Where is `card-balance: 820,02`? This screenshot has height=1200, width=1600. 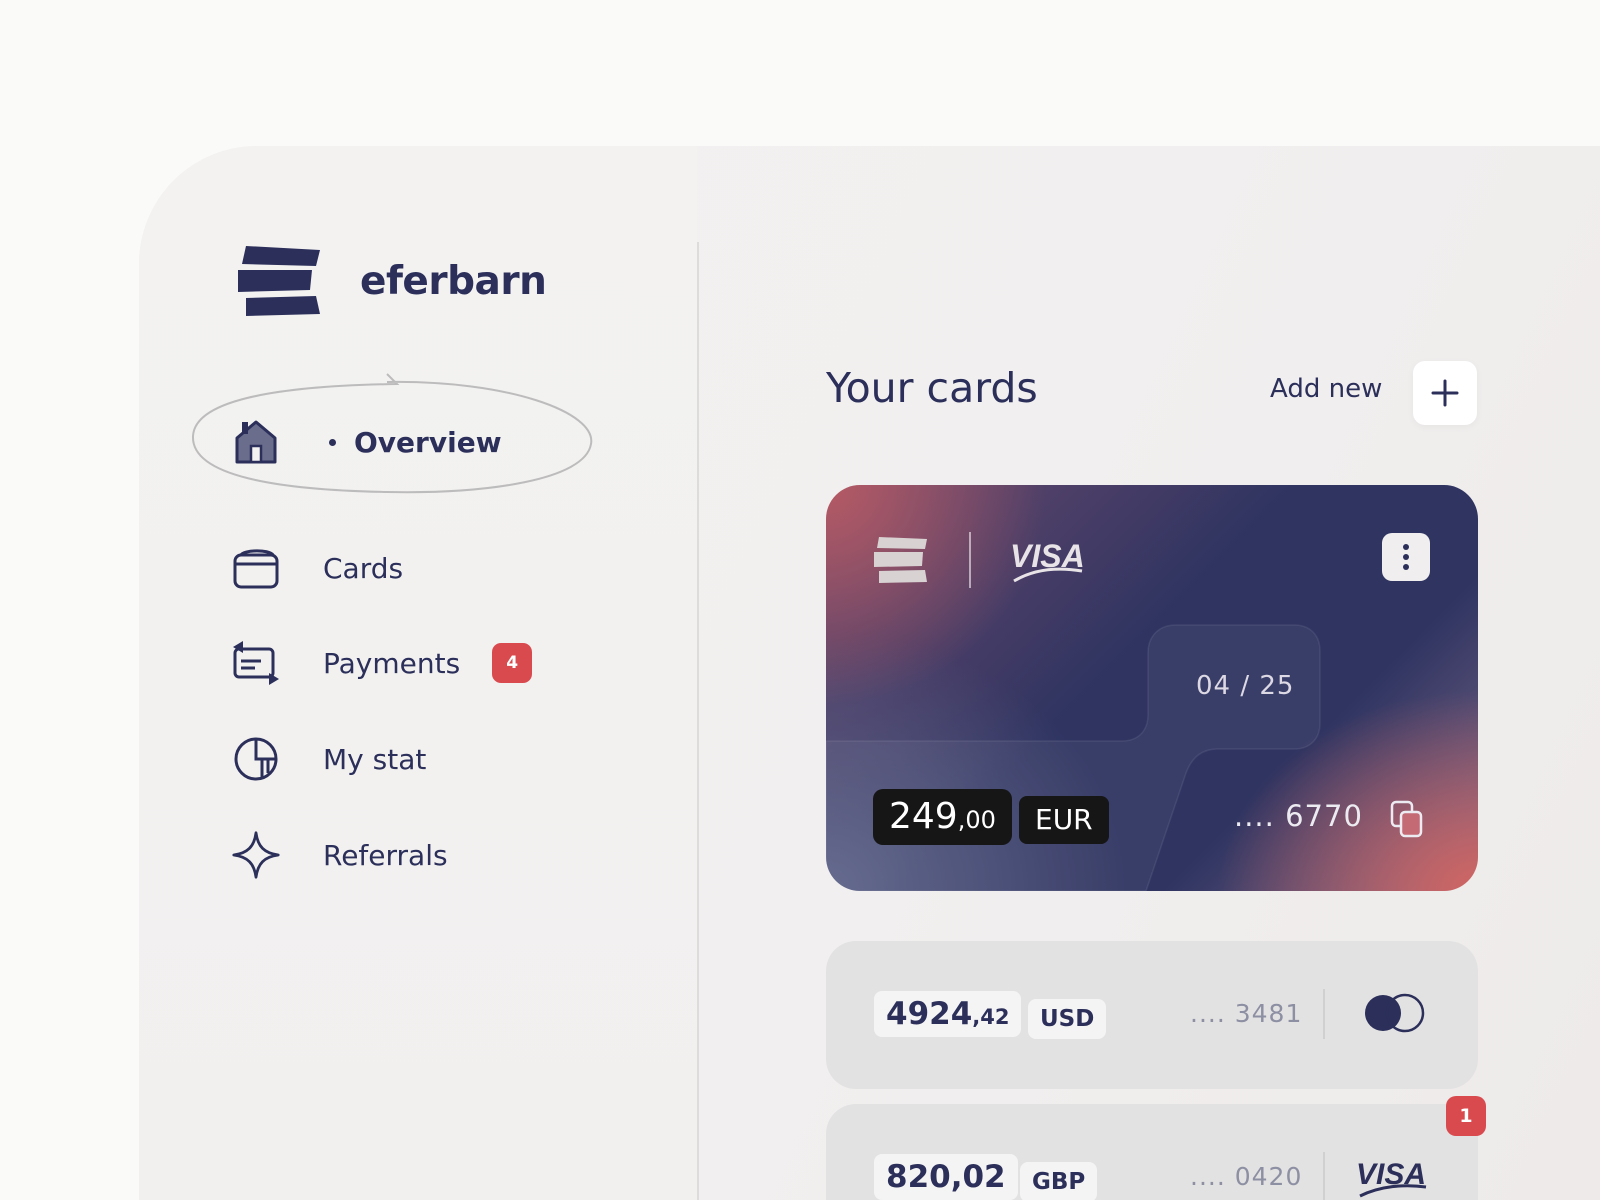
card-balance: 820,02 is located at coordinates (946, 1177).